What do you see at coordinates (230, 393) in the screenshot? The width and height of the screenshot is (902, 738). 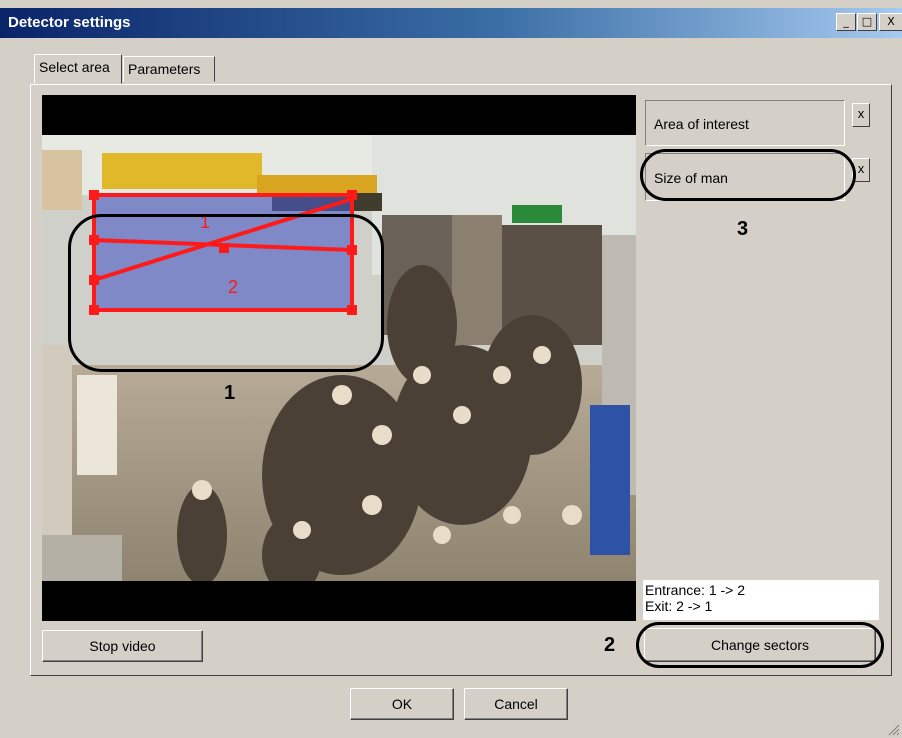 I see `annotation-label-1: 1` at bounding box center [230, 393].